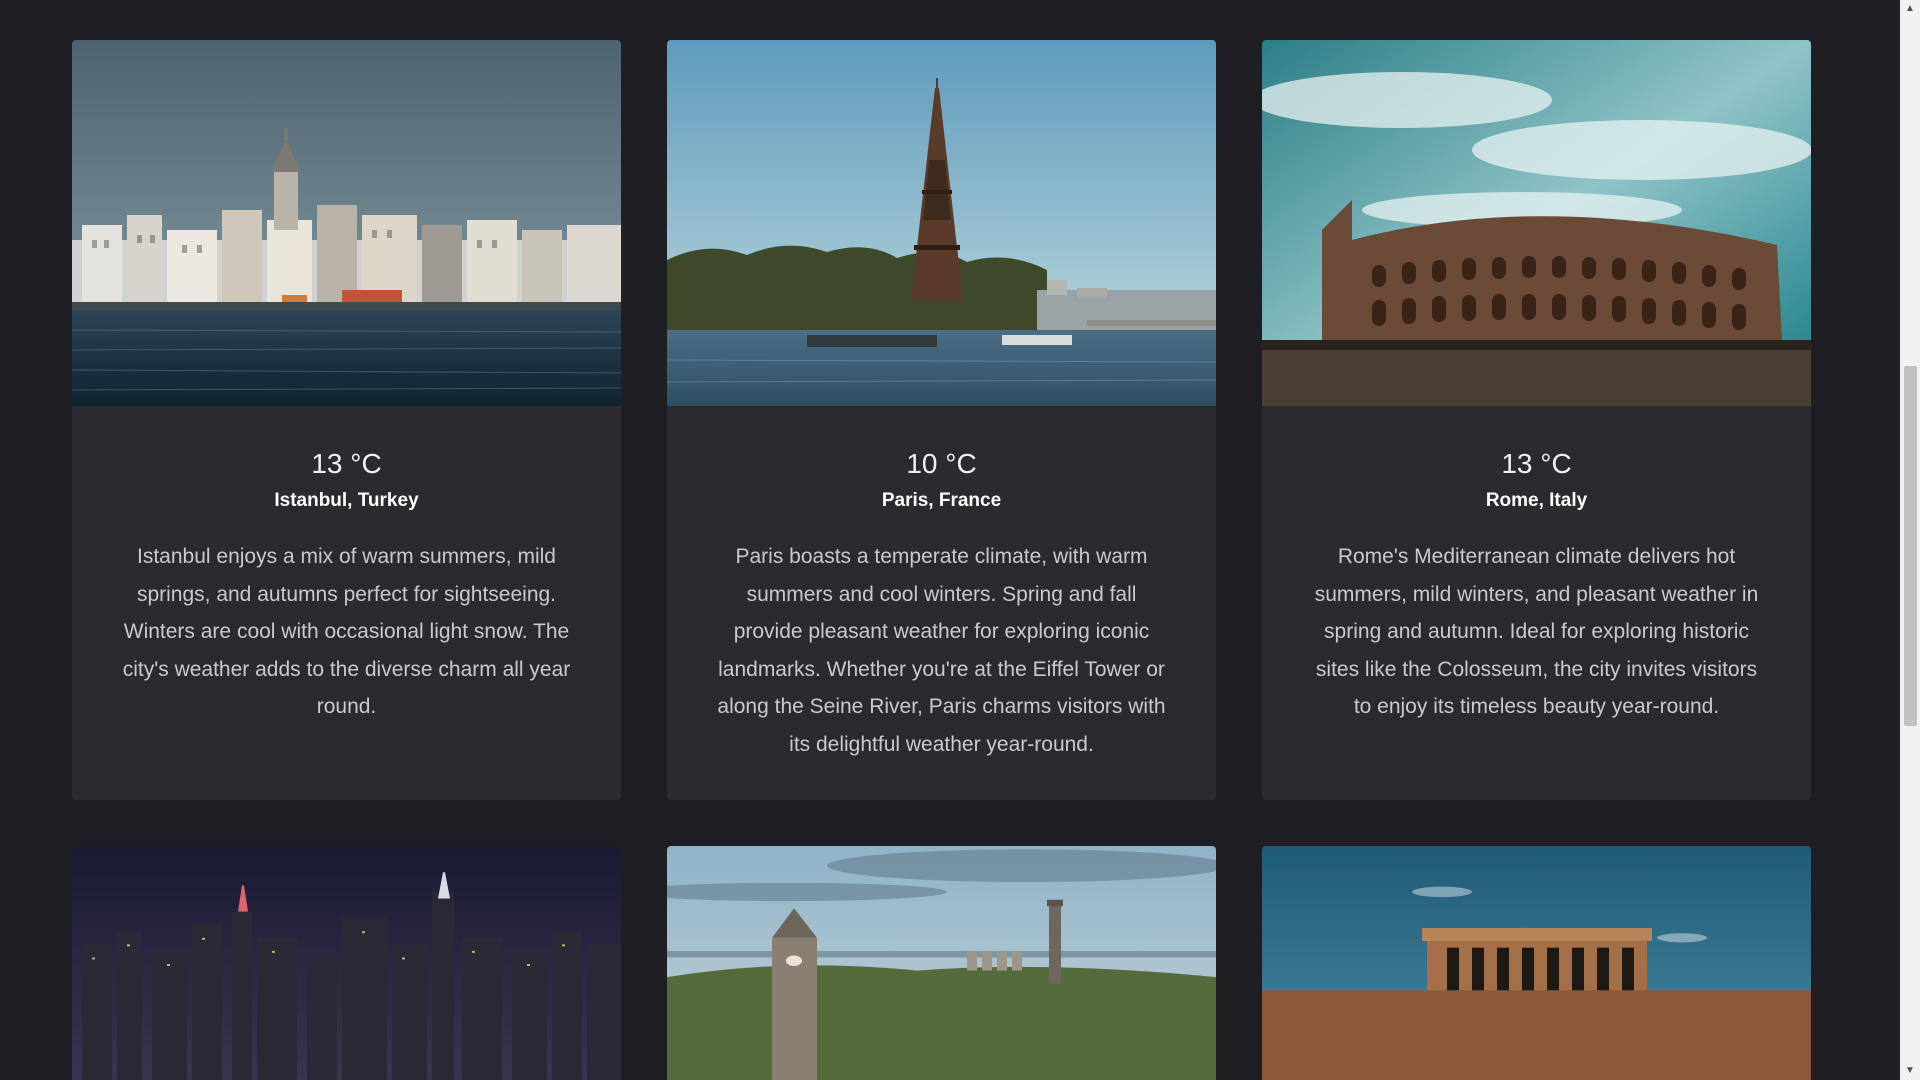 The image size is (1920, 1080). I want to click on scroll-up-arrow-icon: ▲, so click(1910, 9).